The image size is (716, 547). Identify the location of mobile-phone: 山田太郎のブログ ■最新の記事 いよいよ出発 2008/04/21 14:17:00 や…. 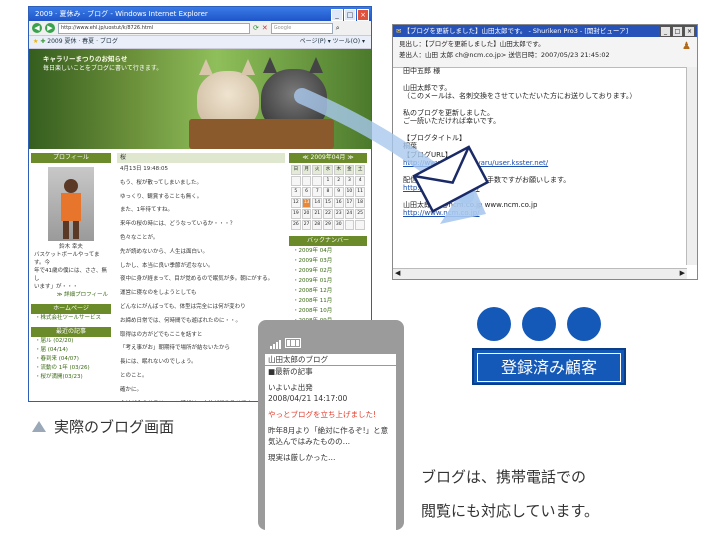
(331, 425).